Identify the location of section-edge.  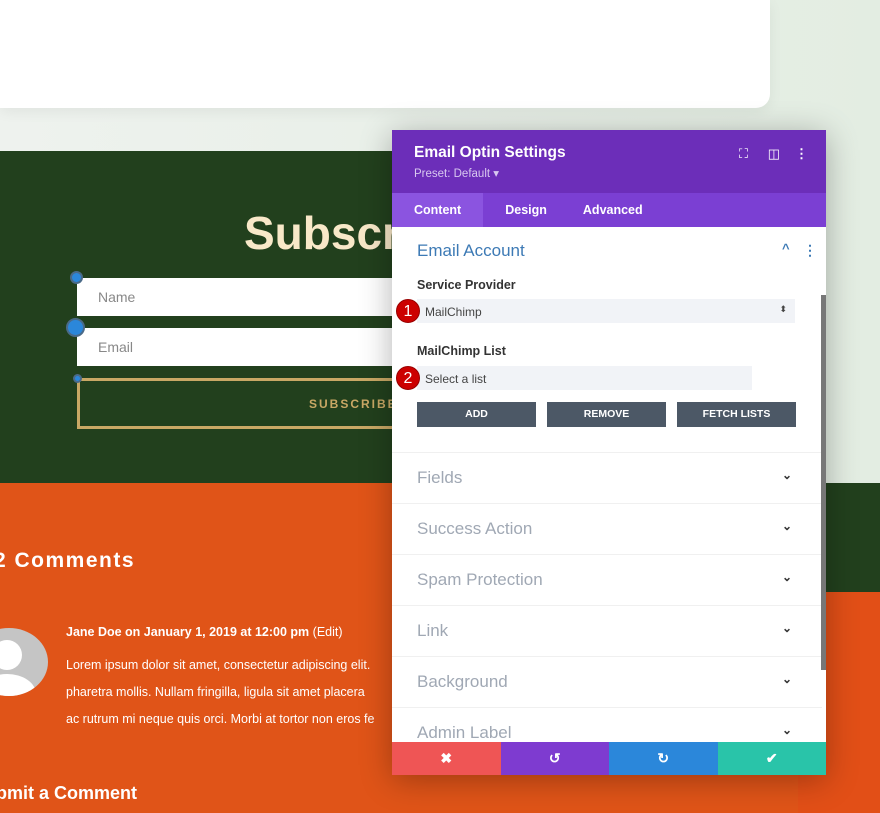
(853, 538).